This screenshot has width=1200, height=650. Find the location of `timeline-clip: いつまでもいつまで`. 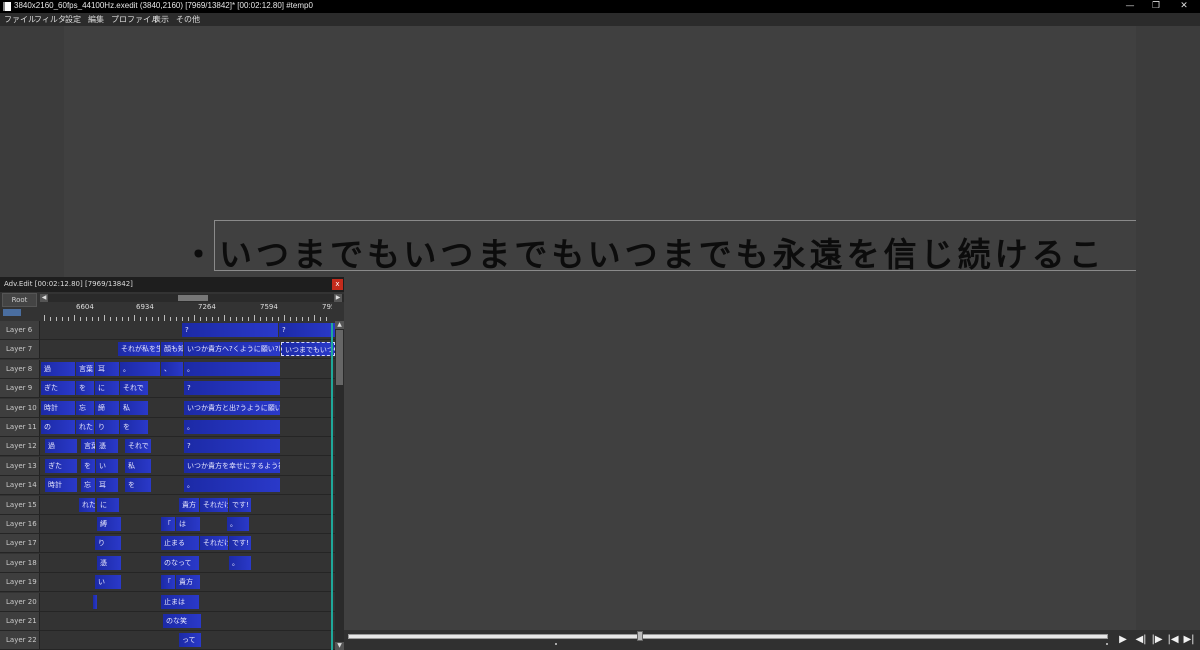

timeline-clip: いつまでもいつまで is located at coordinates (308, 349).